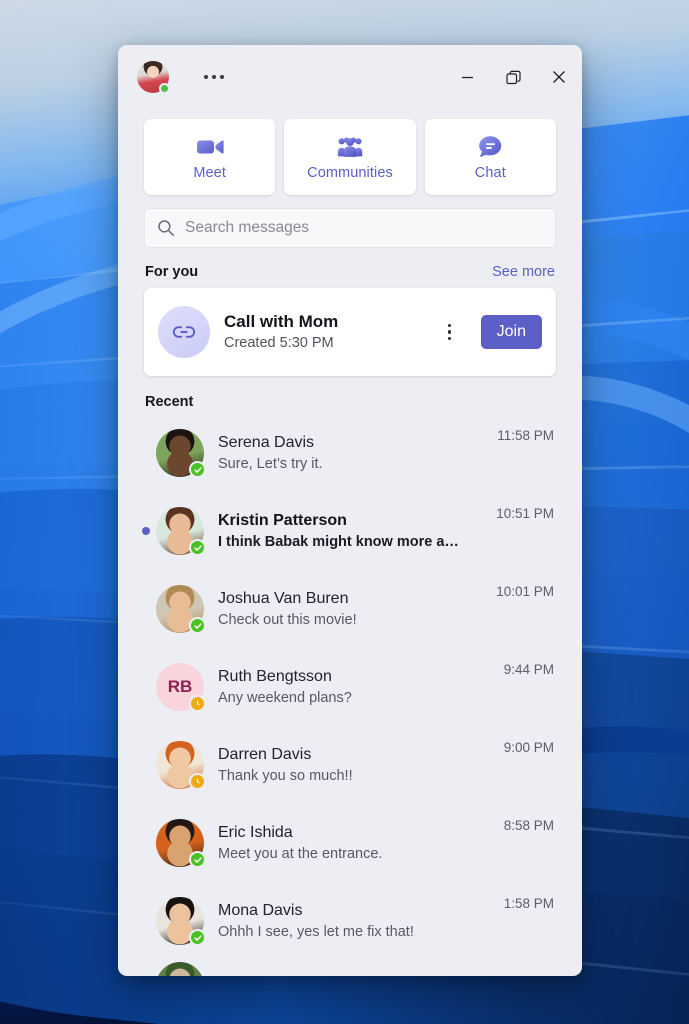 The image size is (689, 1024). I want to click on chat-item-name: Mona Davis, so click(260, 910).